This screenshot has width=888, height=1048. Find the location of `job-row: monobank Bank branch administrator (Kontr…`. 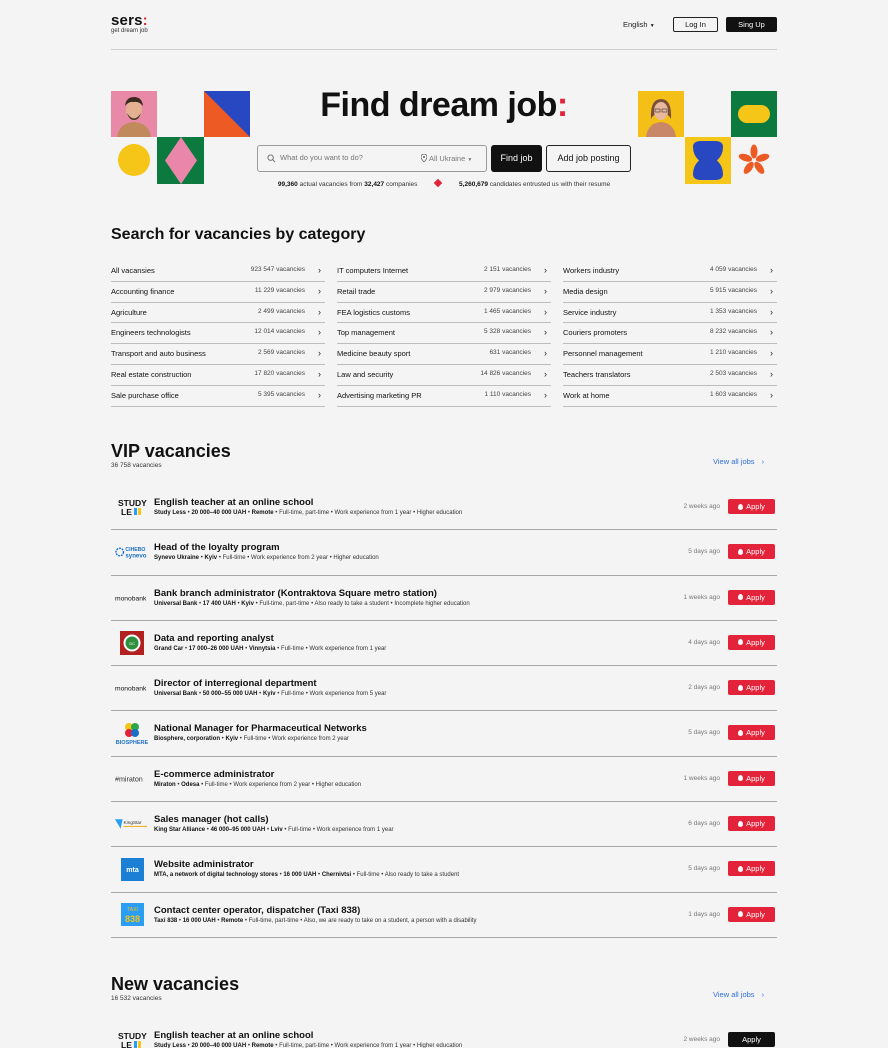

job-row: monobank Bank branch administrator (Kontr… is located at coordinates (444, 598).